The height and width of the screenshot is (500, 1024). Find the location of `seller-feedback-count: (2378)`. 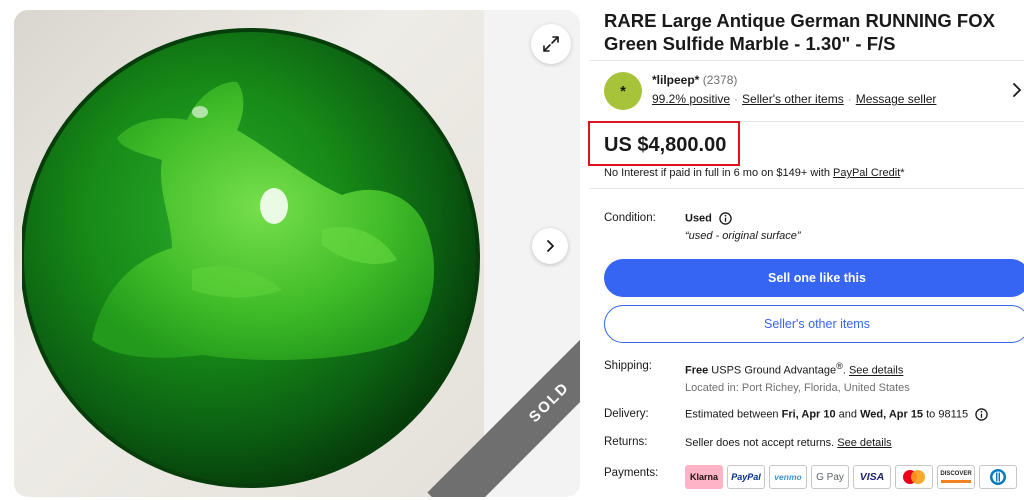

seller-feedback-count: (2378) is located at coordinates (720, 80).